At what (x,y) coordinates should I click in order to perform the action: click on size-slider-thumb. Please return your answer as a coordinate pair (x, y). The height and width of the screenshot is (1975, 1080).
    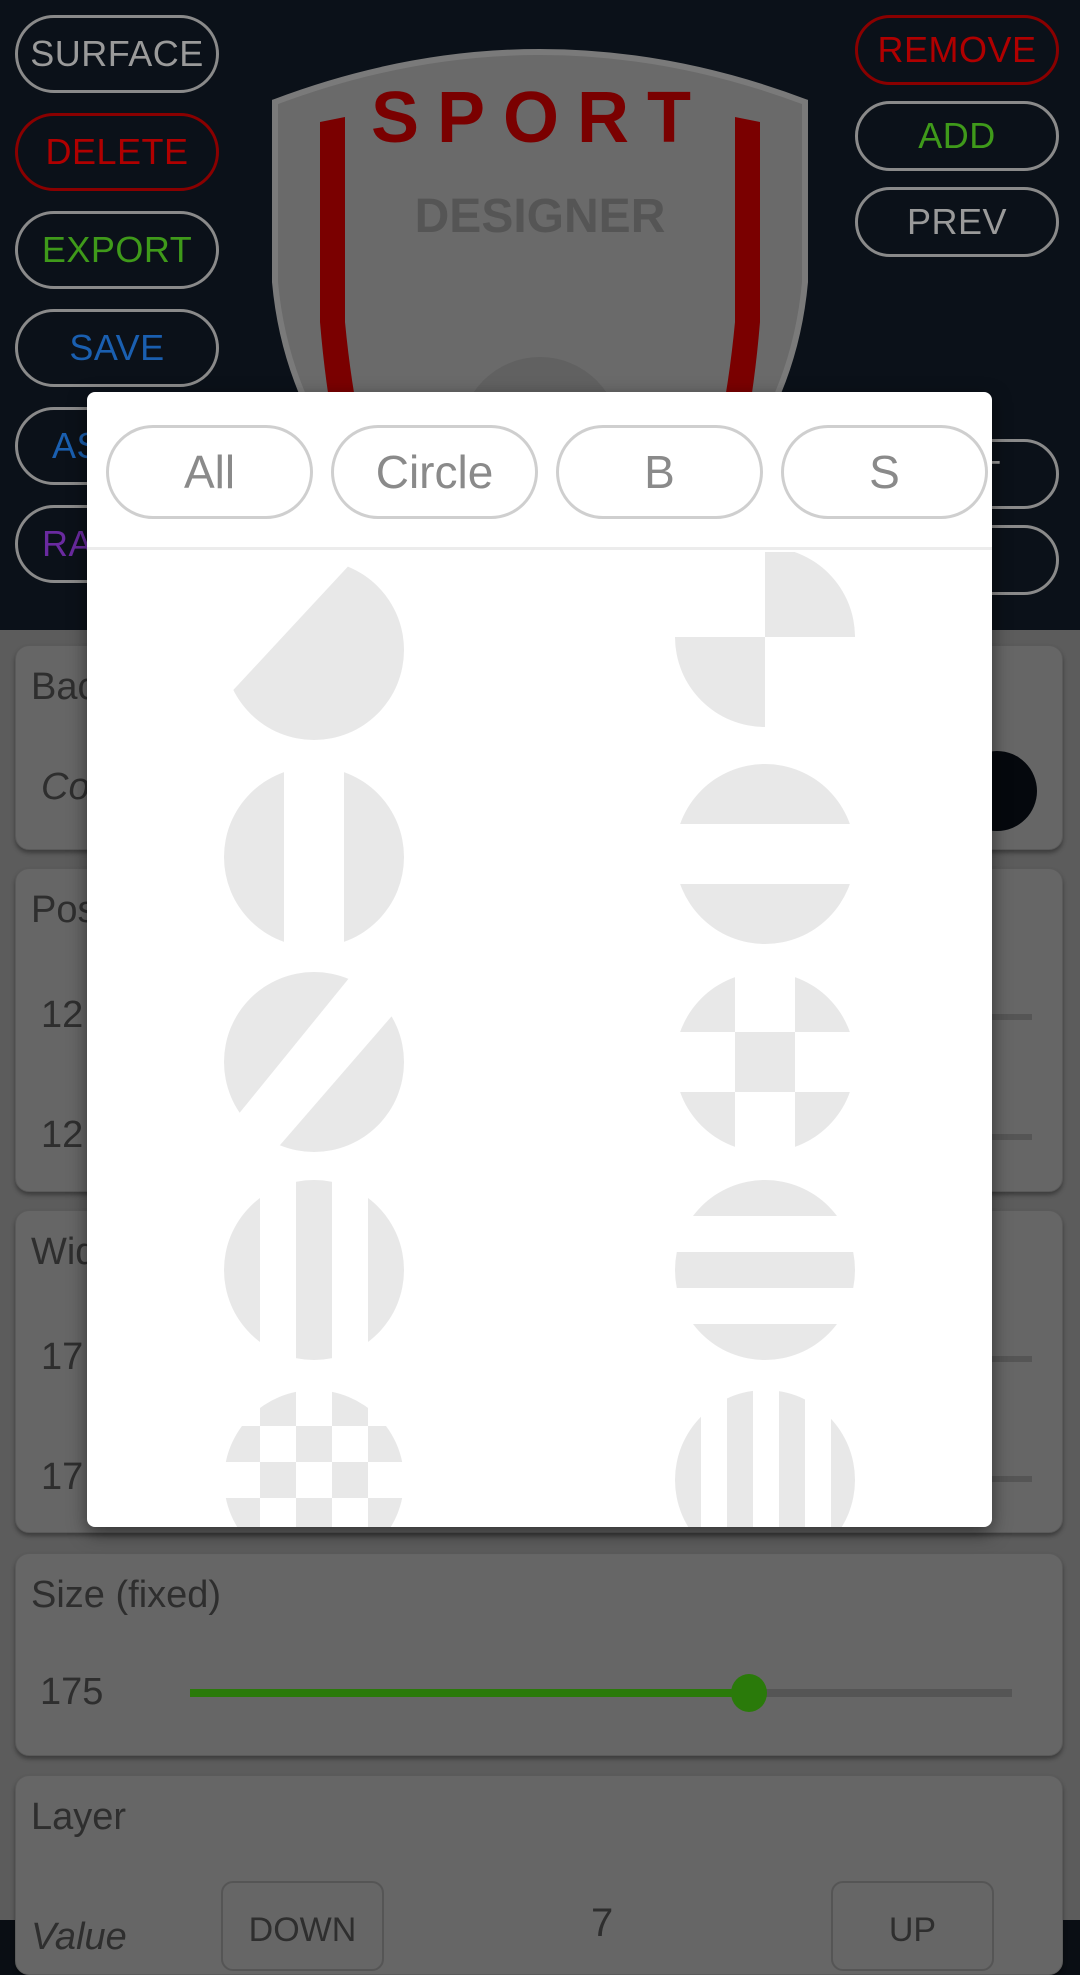
    Looking at the image, I should click on (748, 1693).